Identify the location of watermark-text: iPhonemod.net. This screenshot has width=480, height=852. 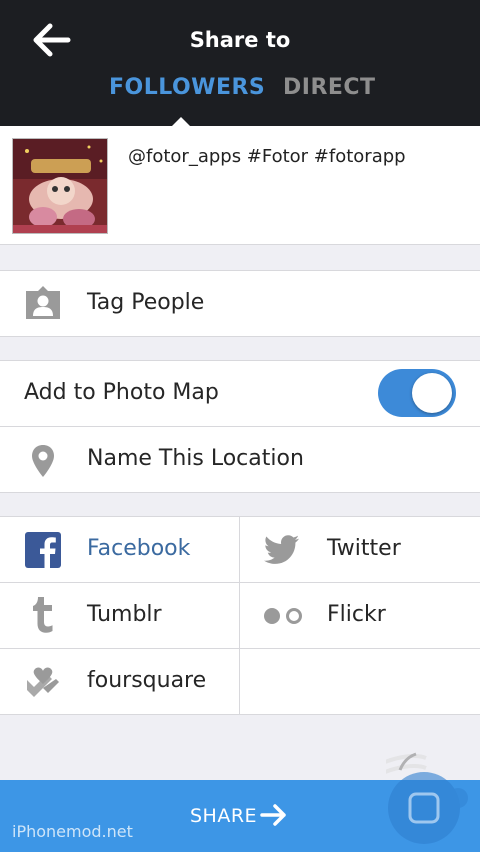
(72, 831).